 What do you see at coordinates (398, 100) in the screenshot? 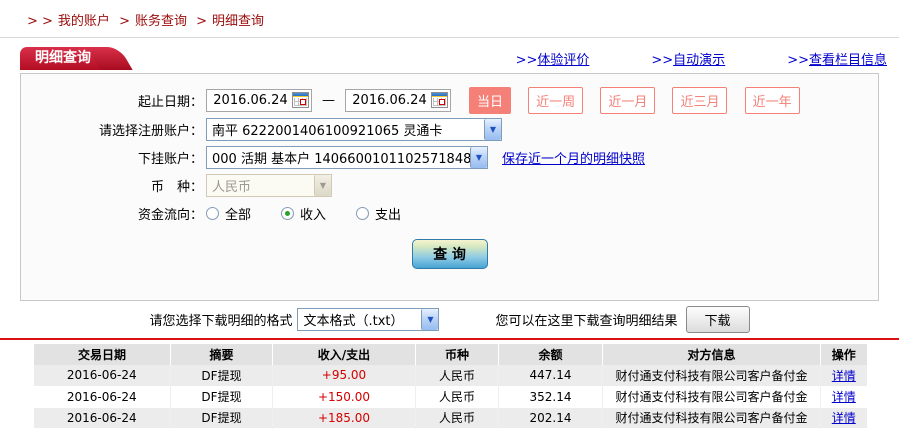
I see `date-to-input: 2016.06.24` at bounding box center [398, 100].